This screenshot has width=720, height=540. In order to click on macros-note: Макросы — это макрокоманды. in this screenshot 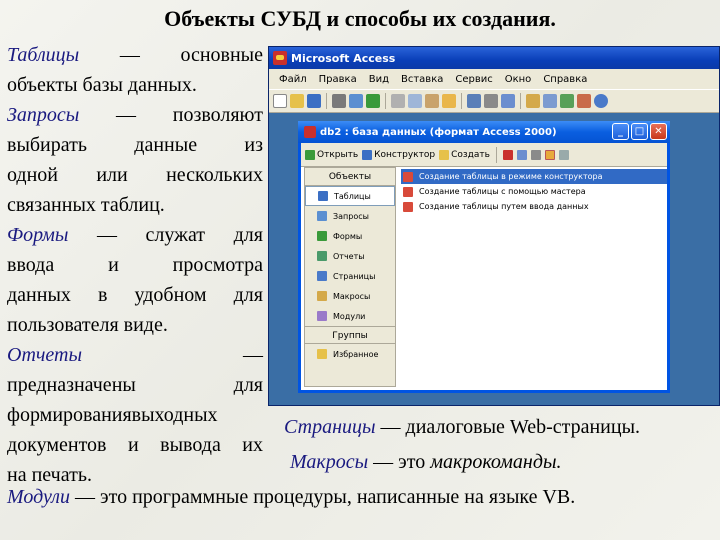, I will do `click(426, 462)`.